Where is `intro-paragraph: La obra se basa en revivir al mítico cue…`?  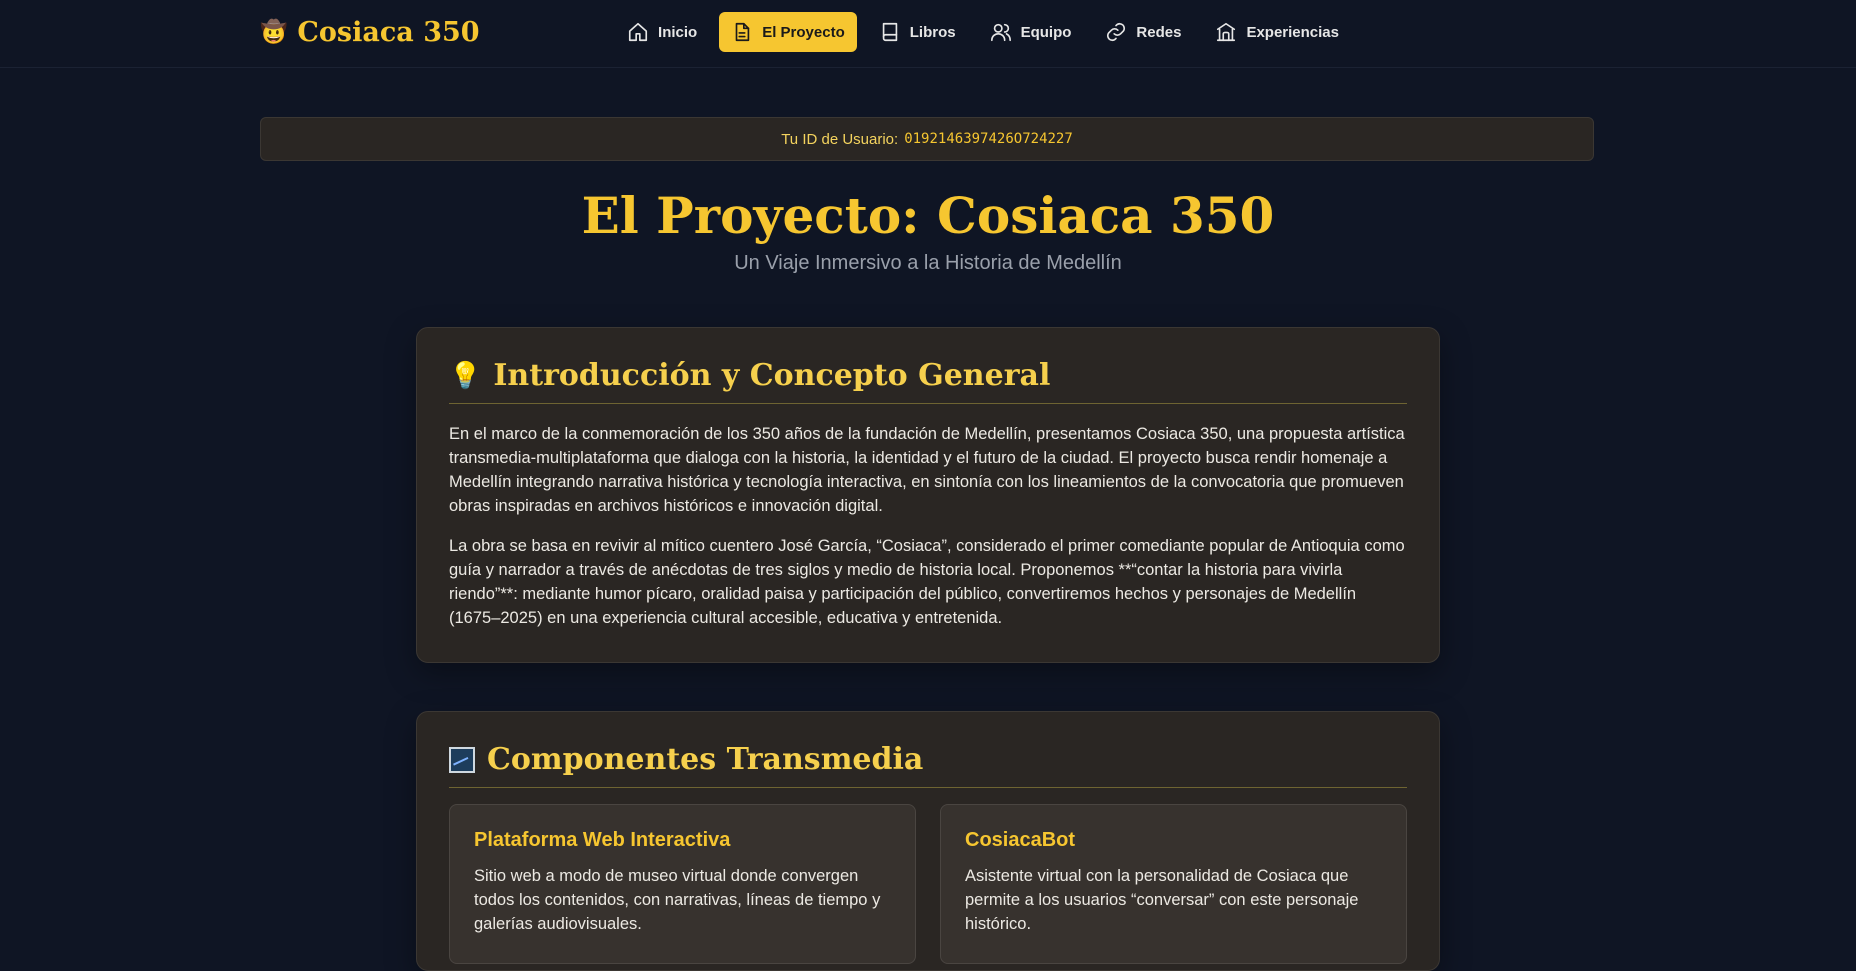 intro-paragraph: La obra se basa en revivir al mítico cue… is located at coordinates (927, 582).